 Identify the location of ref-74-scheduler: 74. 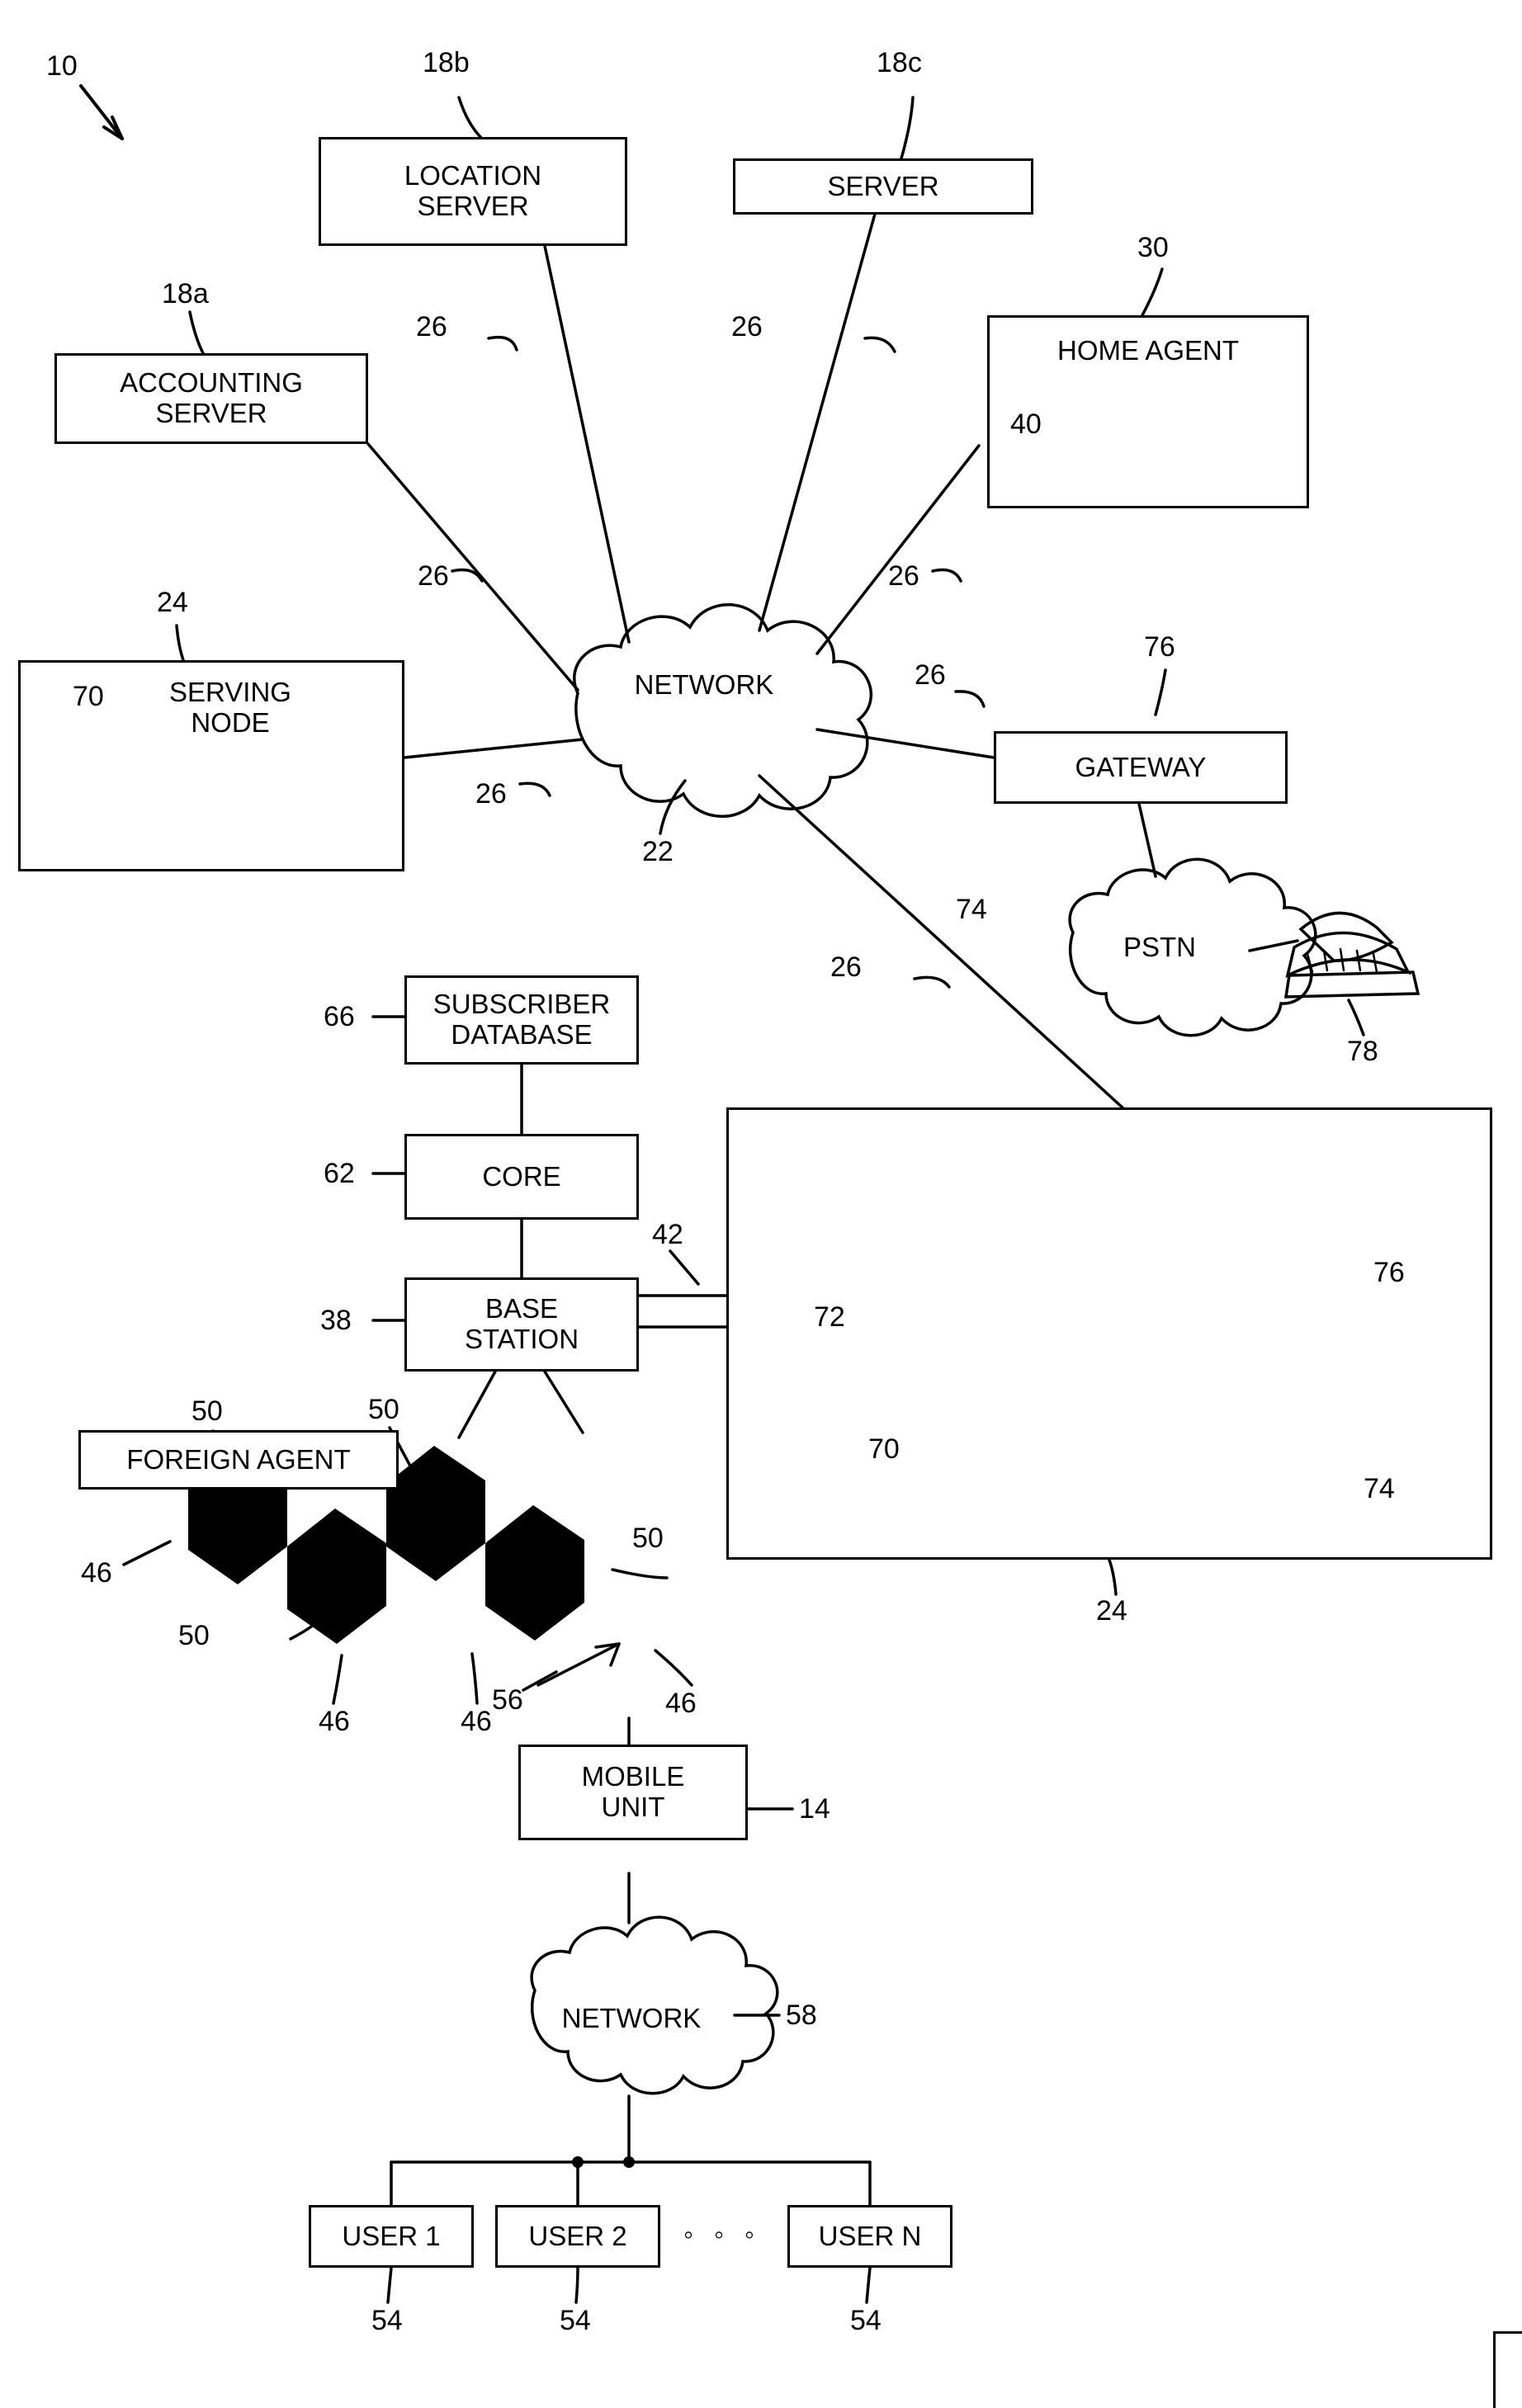
(1379, 1488).